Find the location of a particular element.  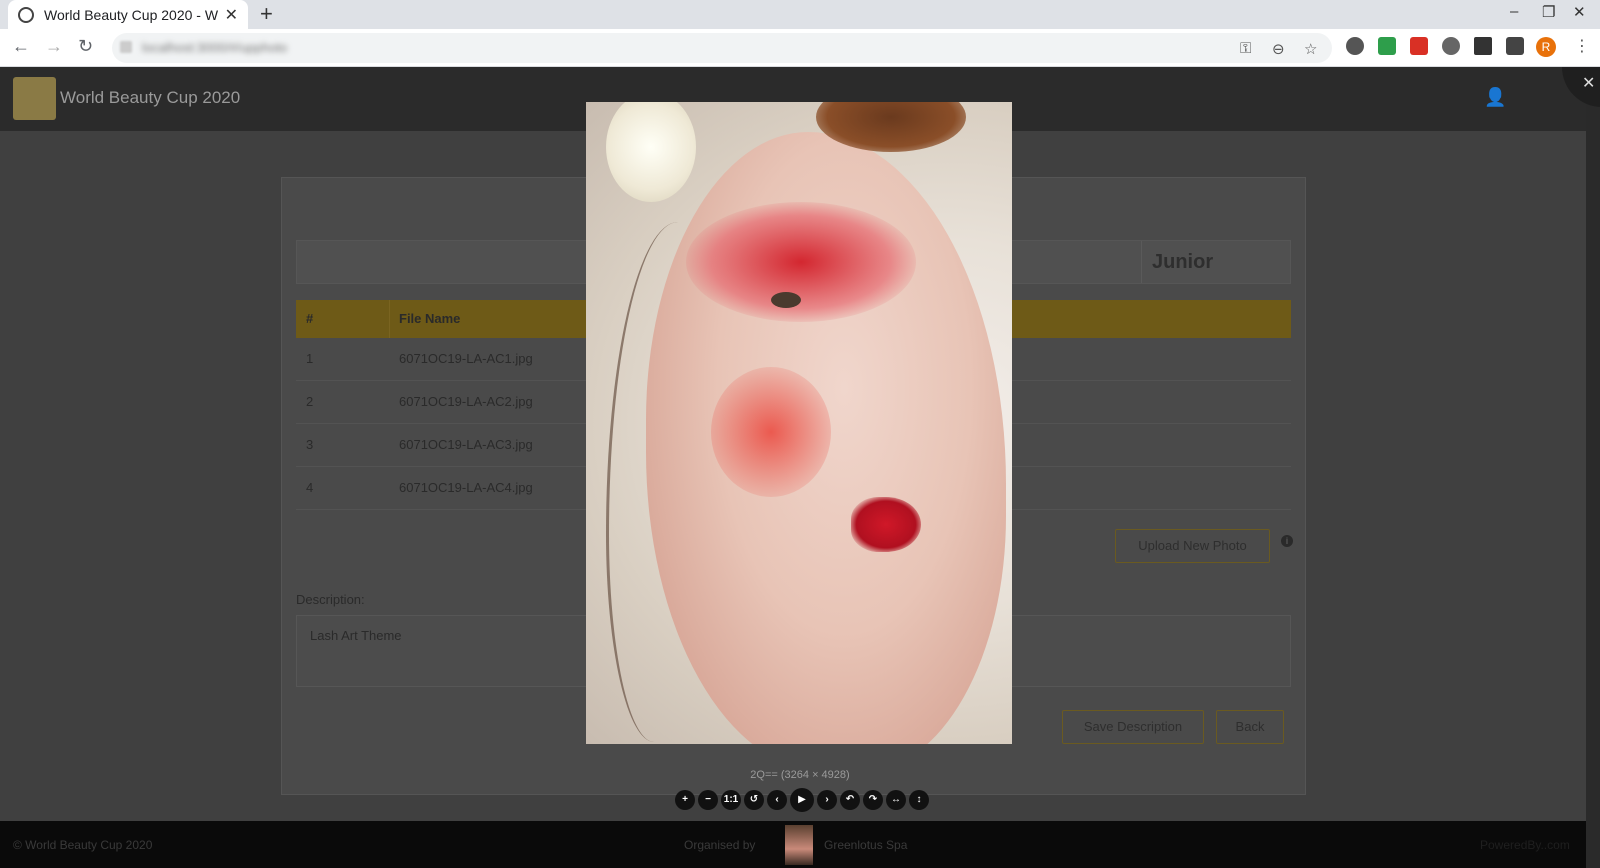

zoom-out-icon: − is located at coordinates (708, 800).